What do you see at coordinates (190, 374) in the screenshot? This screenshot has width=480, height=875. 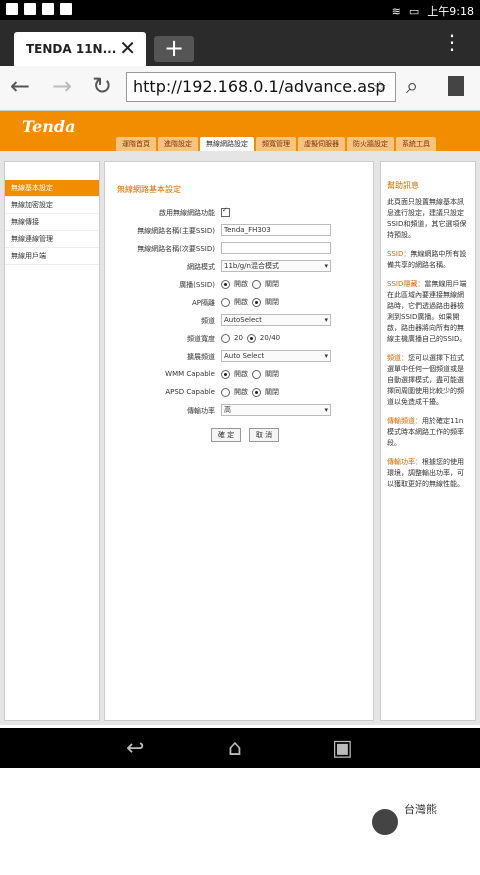 I see `form-label: WMM Capable` at bounding box center [190, 374].